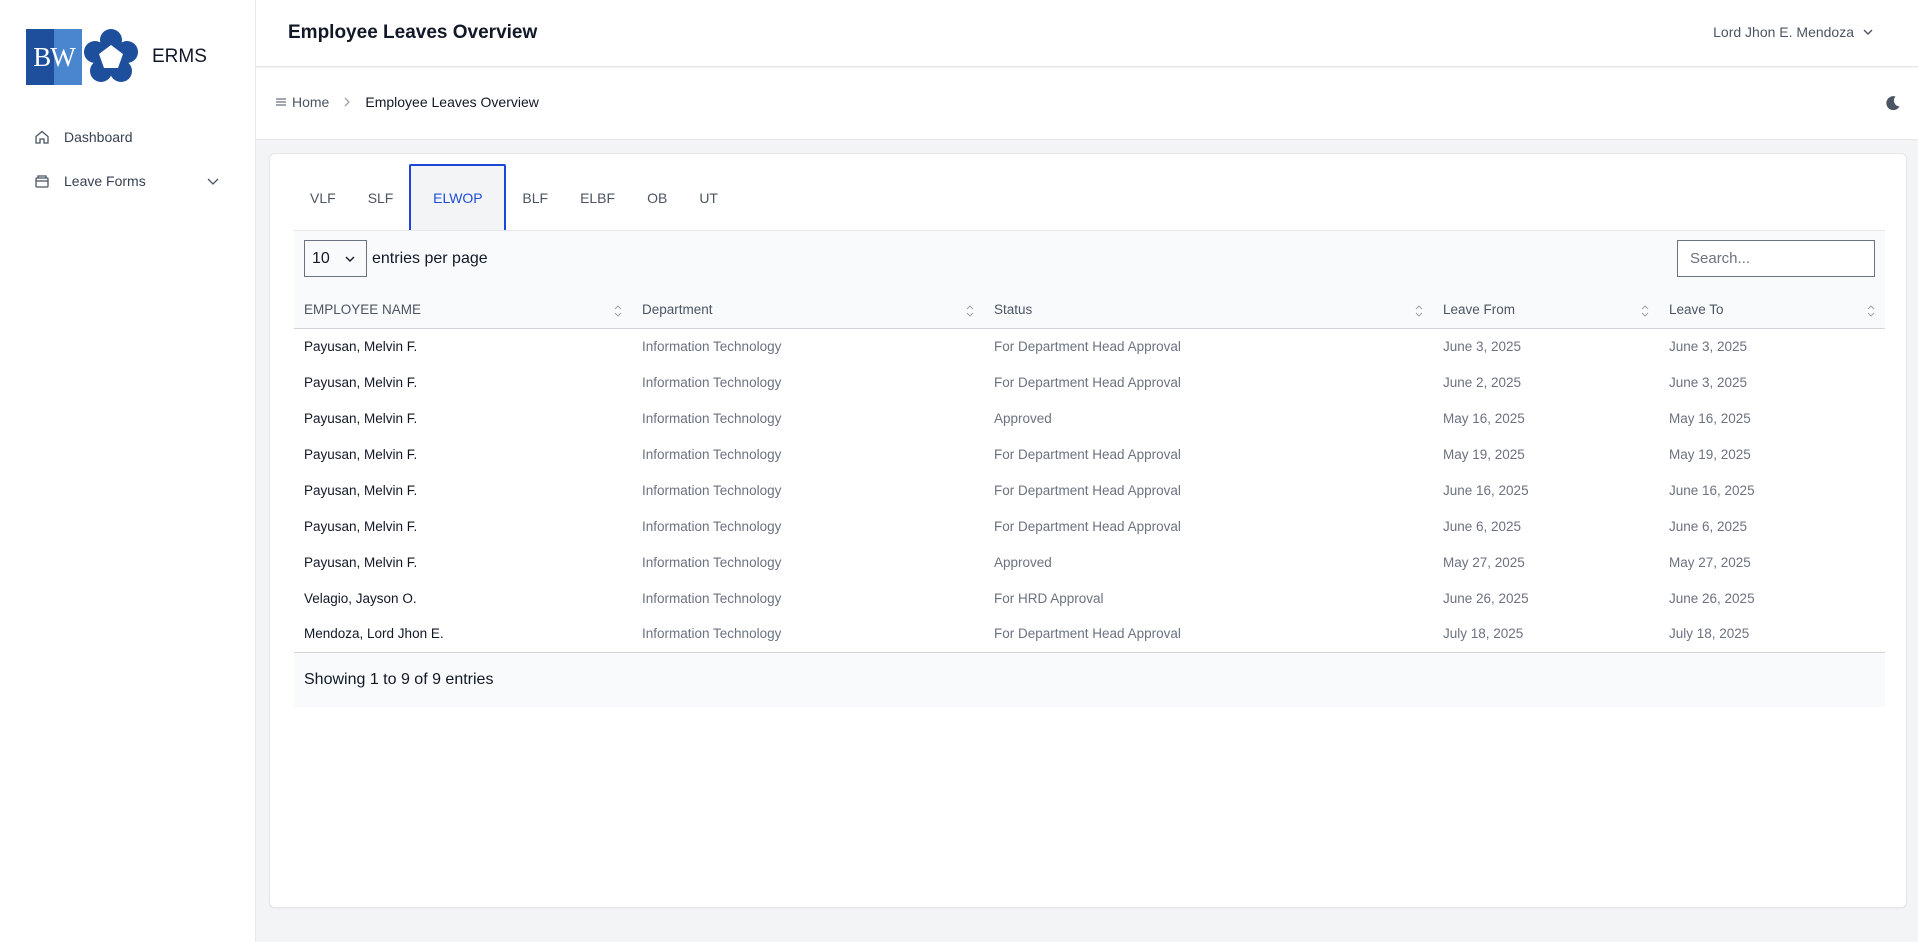 This screenshot has height=942, width=1918. What do you see at coordinates (452, 102) in the screenshot?
I see `breadcrumb-current: Employee Leaves Overview` at bounding box center [452, 102].